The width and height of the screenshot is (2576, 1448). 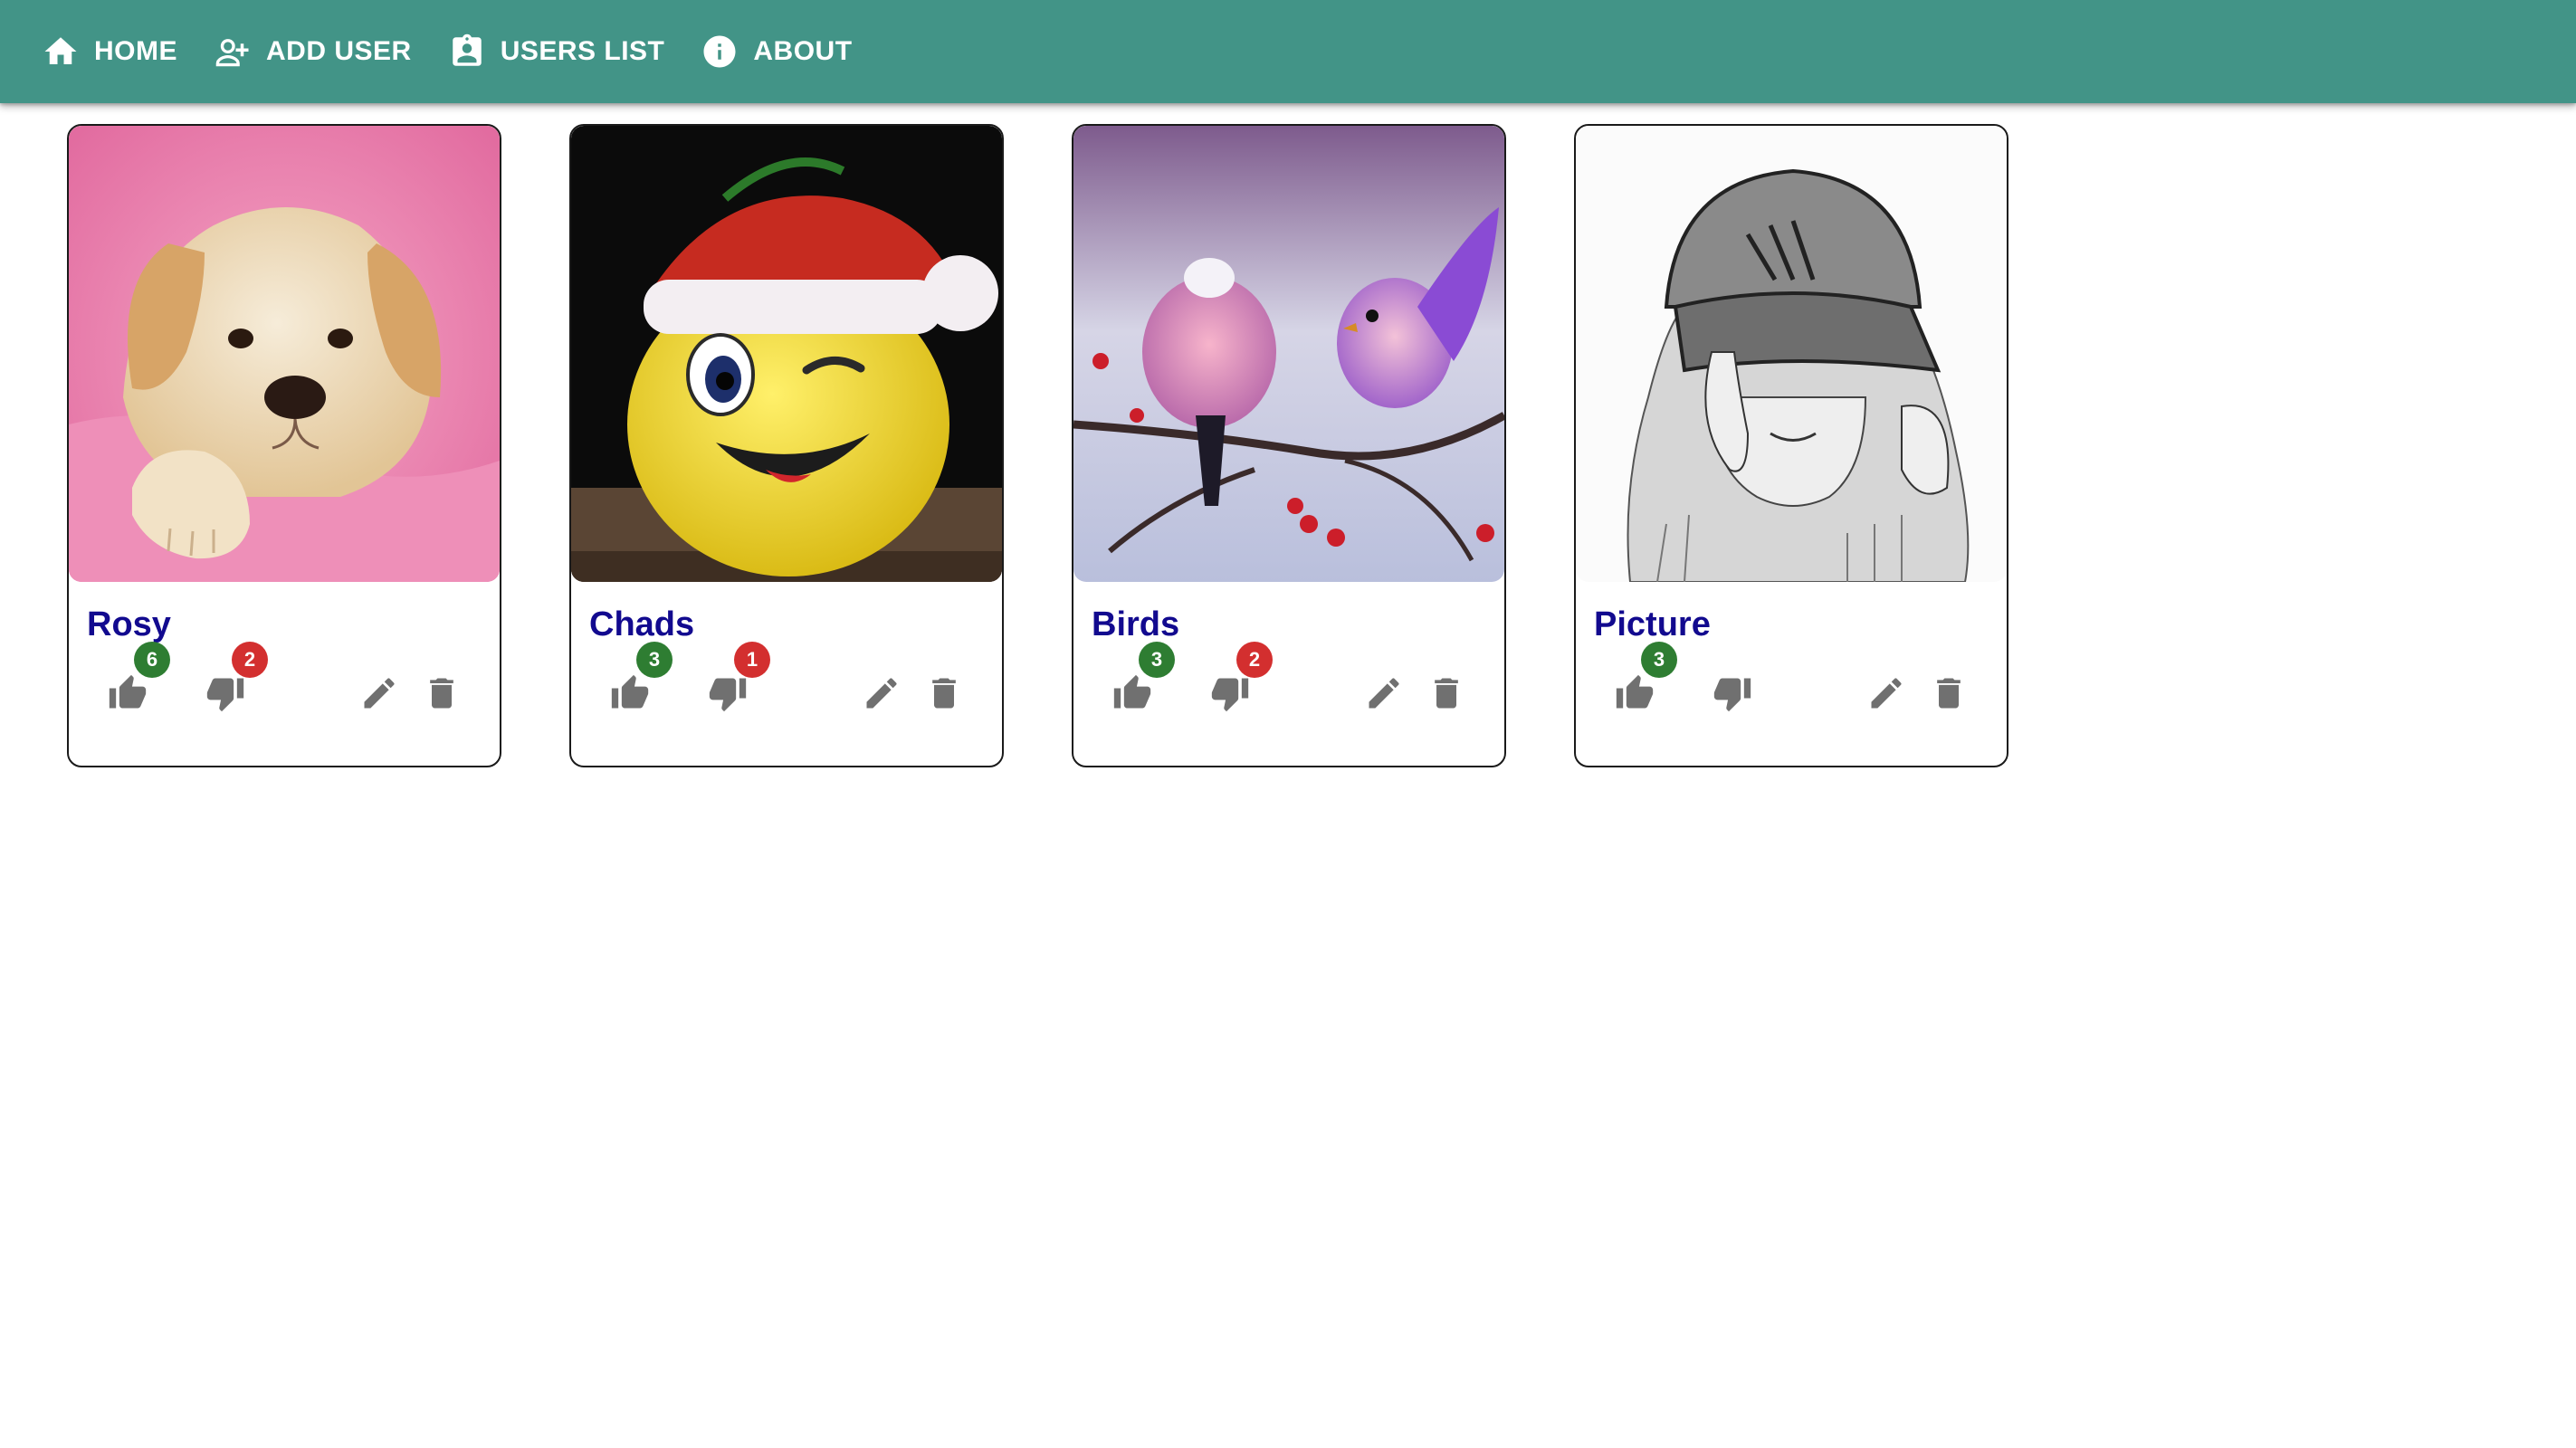 I want to click on user-card: Rosy 6 2, so click(x=284, y=446).